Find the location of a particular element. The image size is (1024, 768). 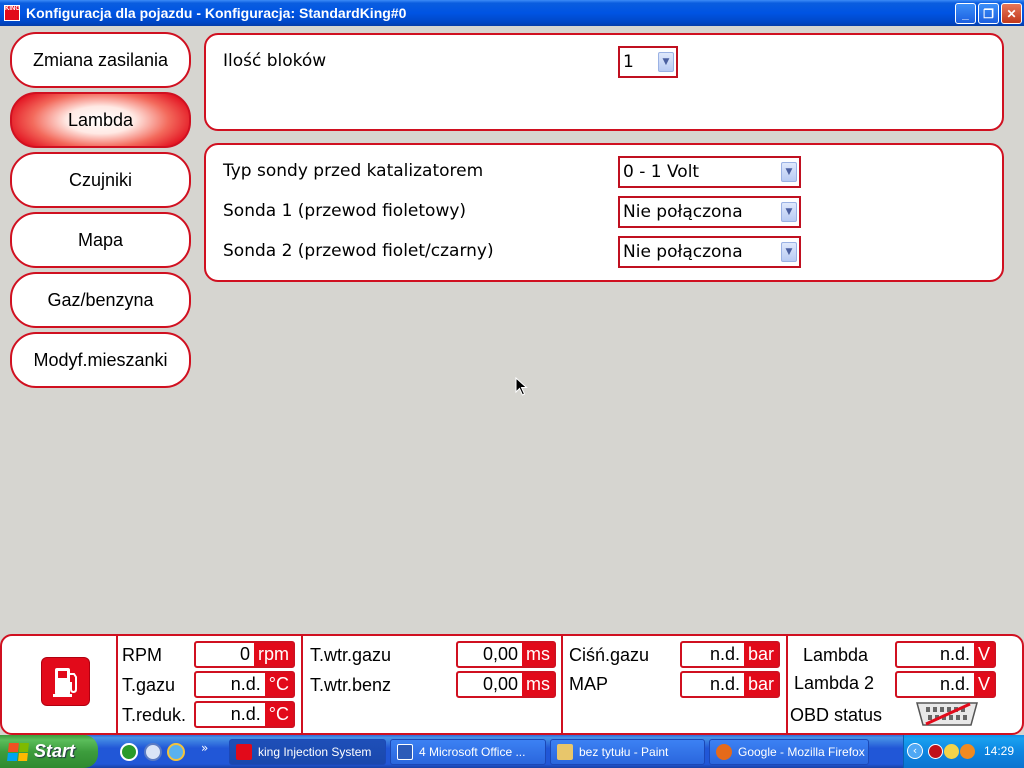

t-reduk-label: T.reduk. is located at coordinates (154, 715).